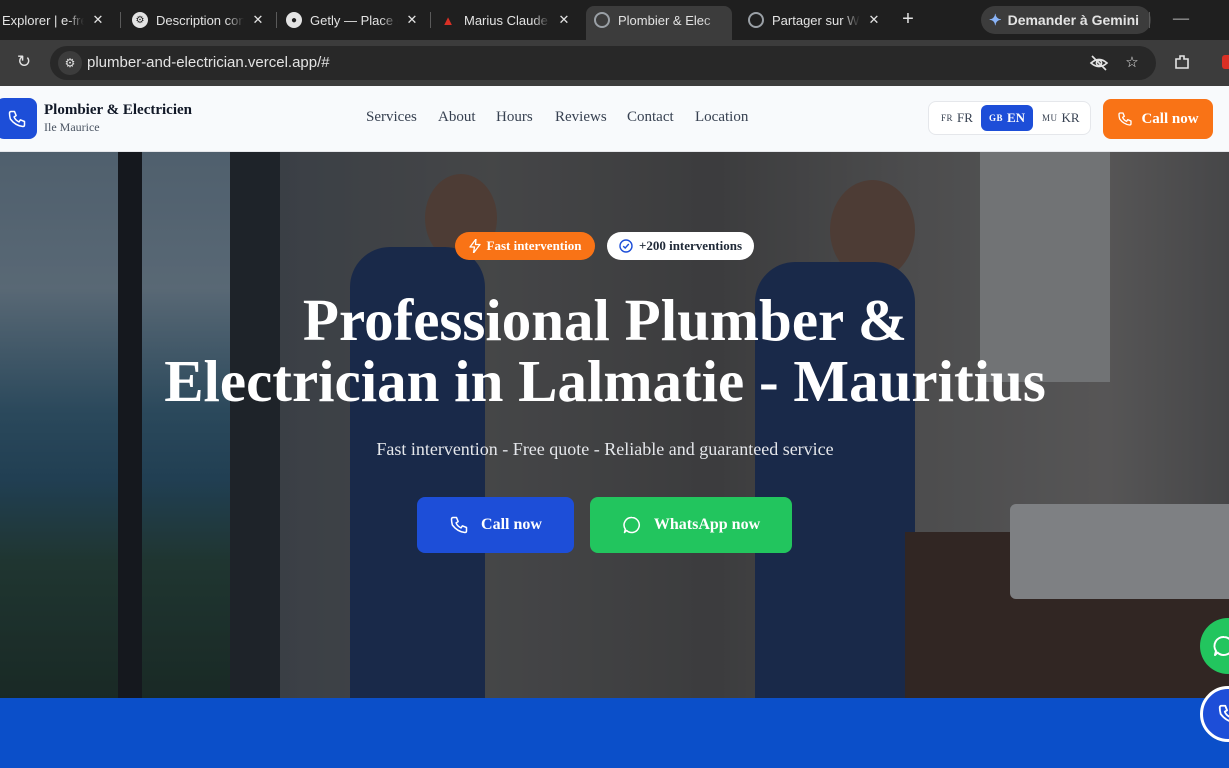 The height and width of the screenshot is (768, 1229). I want to click on header-call-label: Call now, so click(1170, 118).